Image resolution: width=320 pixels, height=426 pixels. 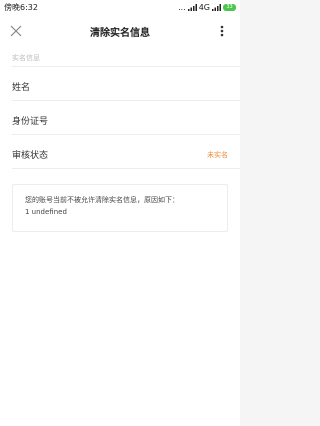 What do you see at coordinates (26, 58) in the screenshot?
I see `section-label: 实名信息` at bounding box center [26, 58].